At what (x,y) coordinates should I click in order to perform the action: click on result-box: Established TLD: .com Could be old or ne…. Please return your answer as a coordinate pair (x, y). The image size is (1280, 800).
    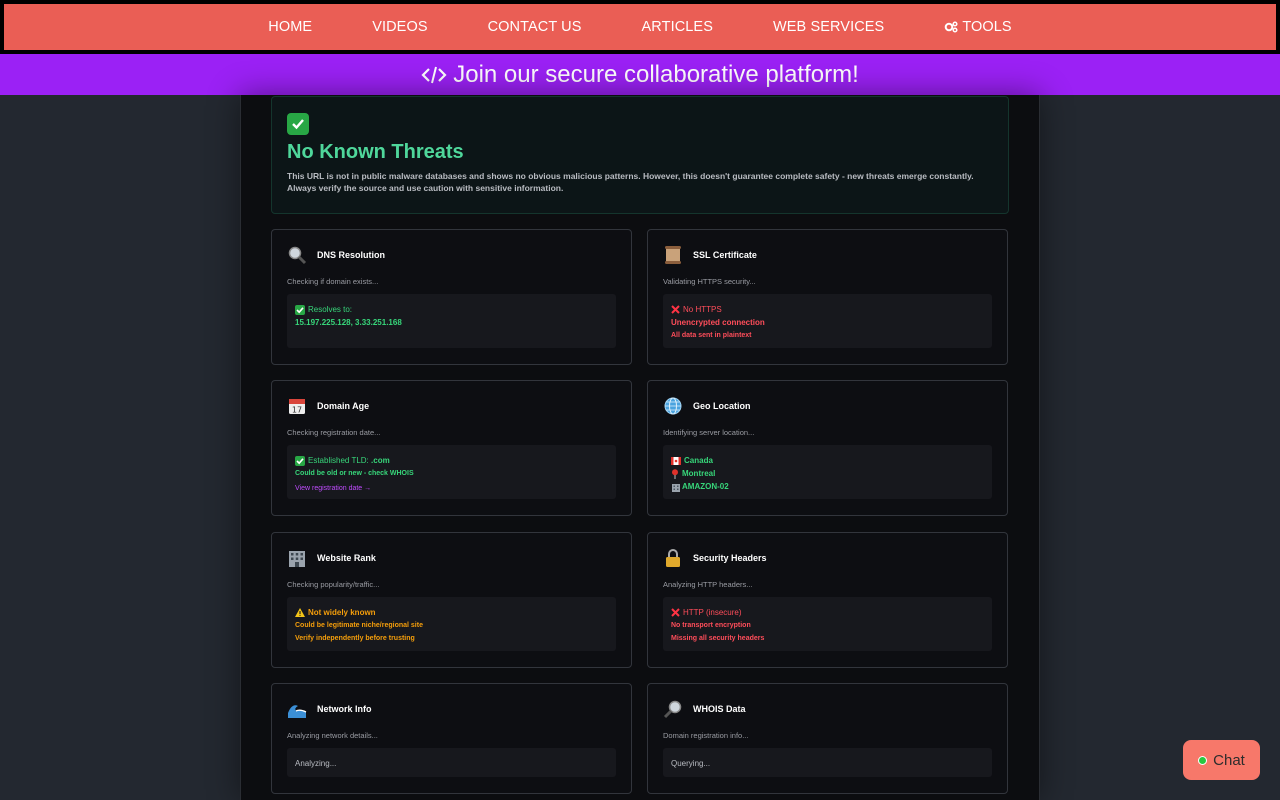
    Looking at the image, I should click on (451, 472).